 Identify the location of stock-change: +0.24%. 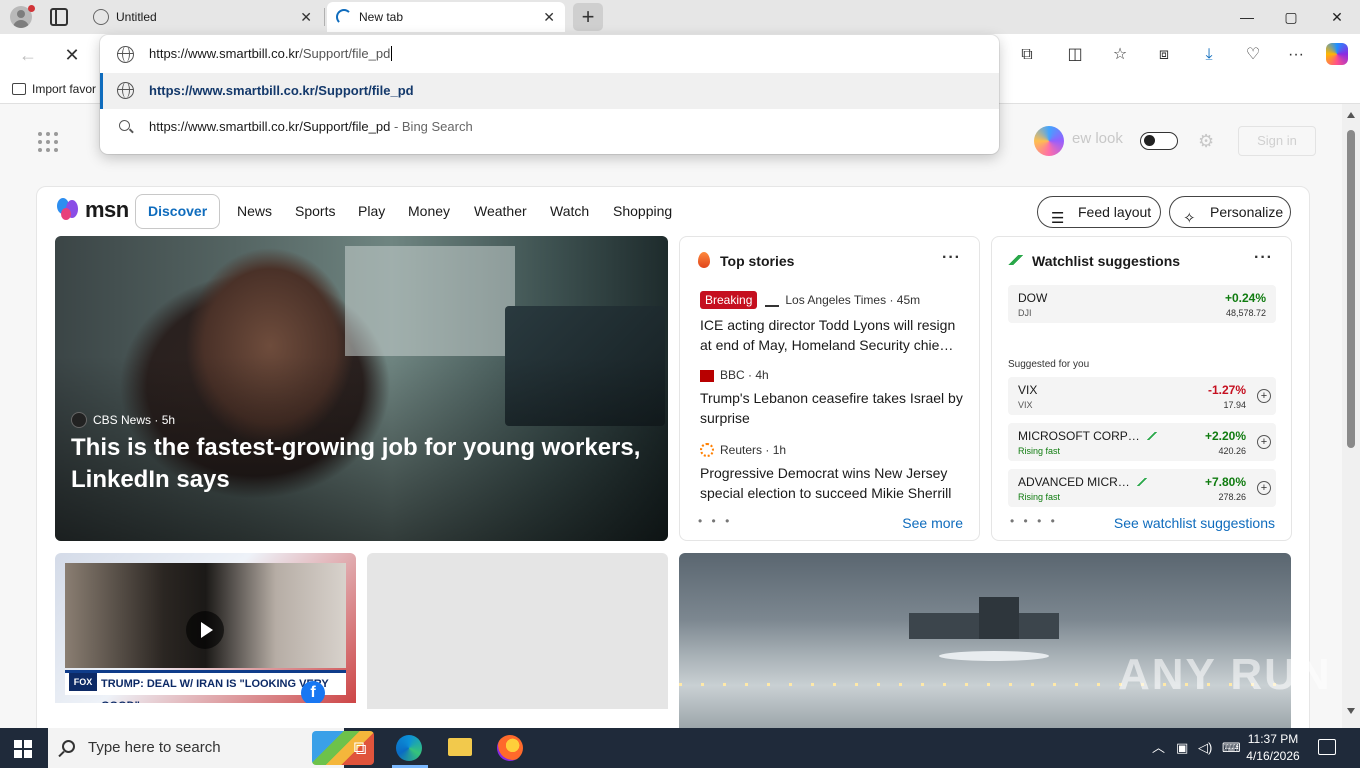
(1245, 298).